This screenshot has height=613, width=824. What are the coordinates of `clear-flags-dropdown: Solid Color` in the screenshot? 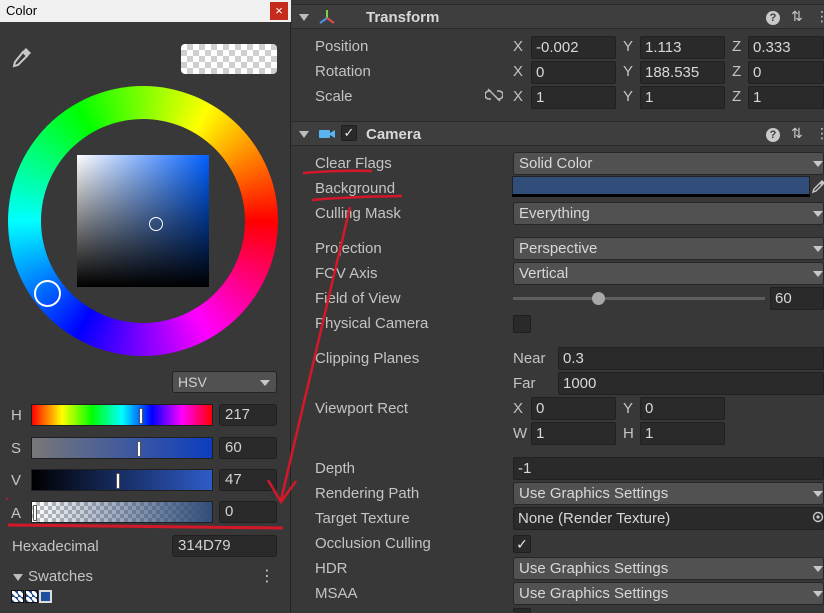 It's located at (668, 163).